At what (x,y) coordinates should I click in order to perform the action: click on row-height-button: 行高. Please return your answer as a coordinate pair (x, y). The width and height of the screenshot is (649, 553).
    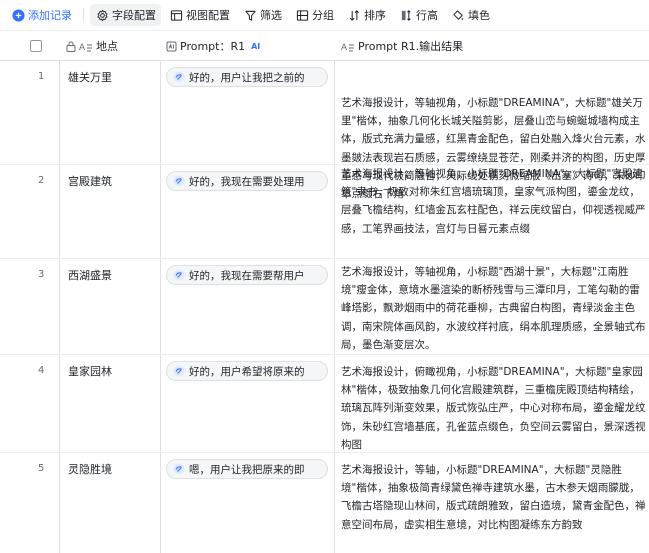
    Looking at the image, I should click on (418, 15).